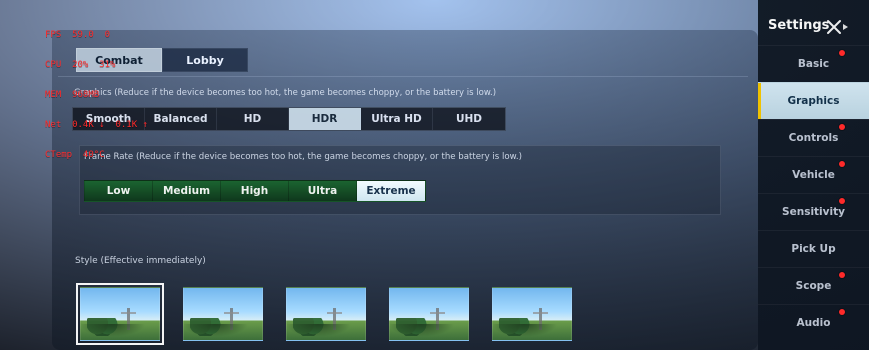 Image resolution: width=869 pixels, height=350 pixels. I want to click on graphics-option-smooth: Smooth, so click(109, 119).